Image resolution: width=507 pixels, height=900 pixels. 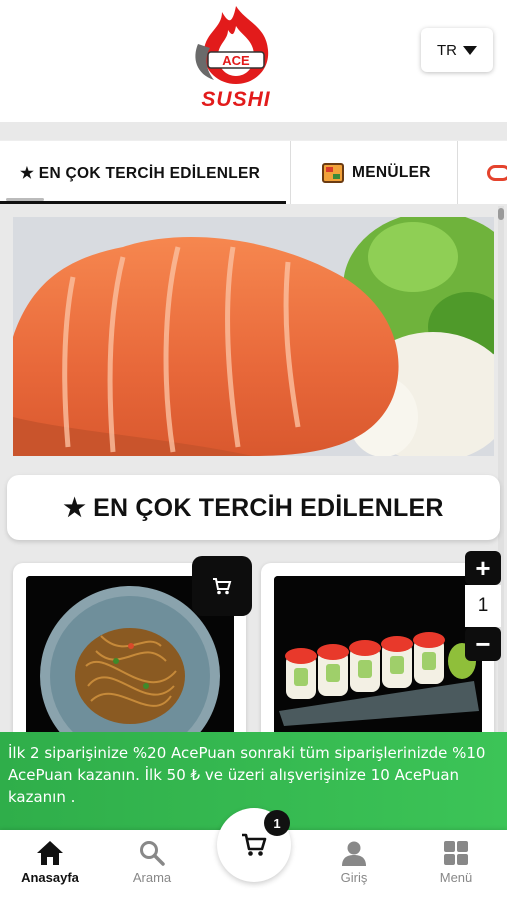 What do you see at coordinates (483, 644) in the screenshot?
I see `decrease-quantity-button: −` at bounding box center [483, 644].